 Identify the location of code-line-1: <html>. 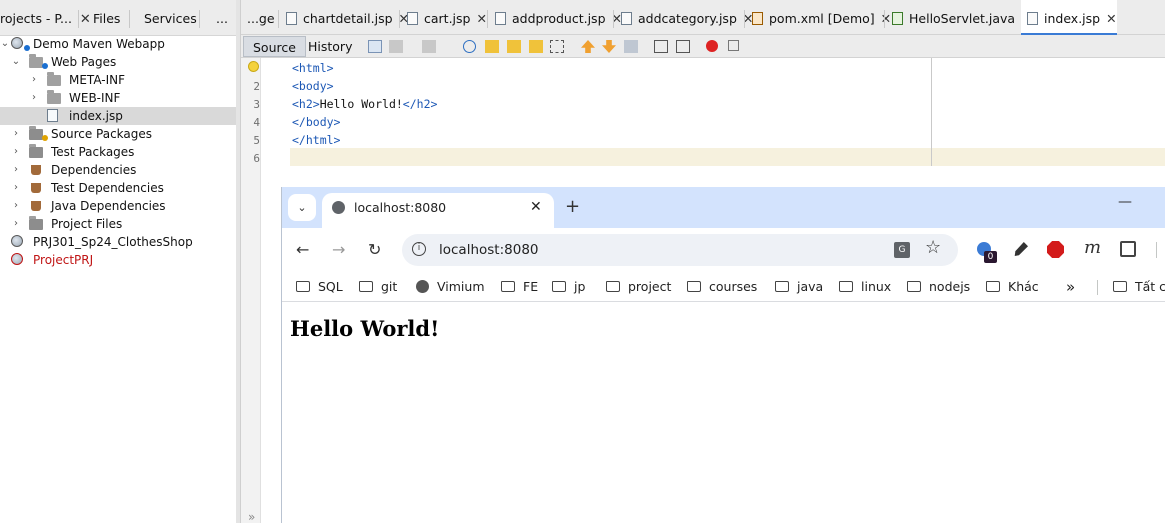
(313, 68).